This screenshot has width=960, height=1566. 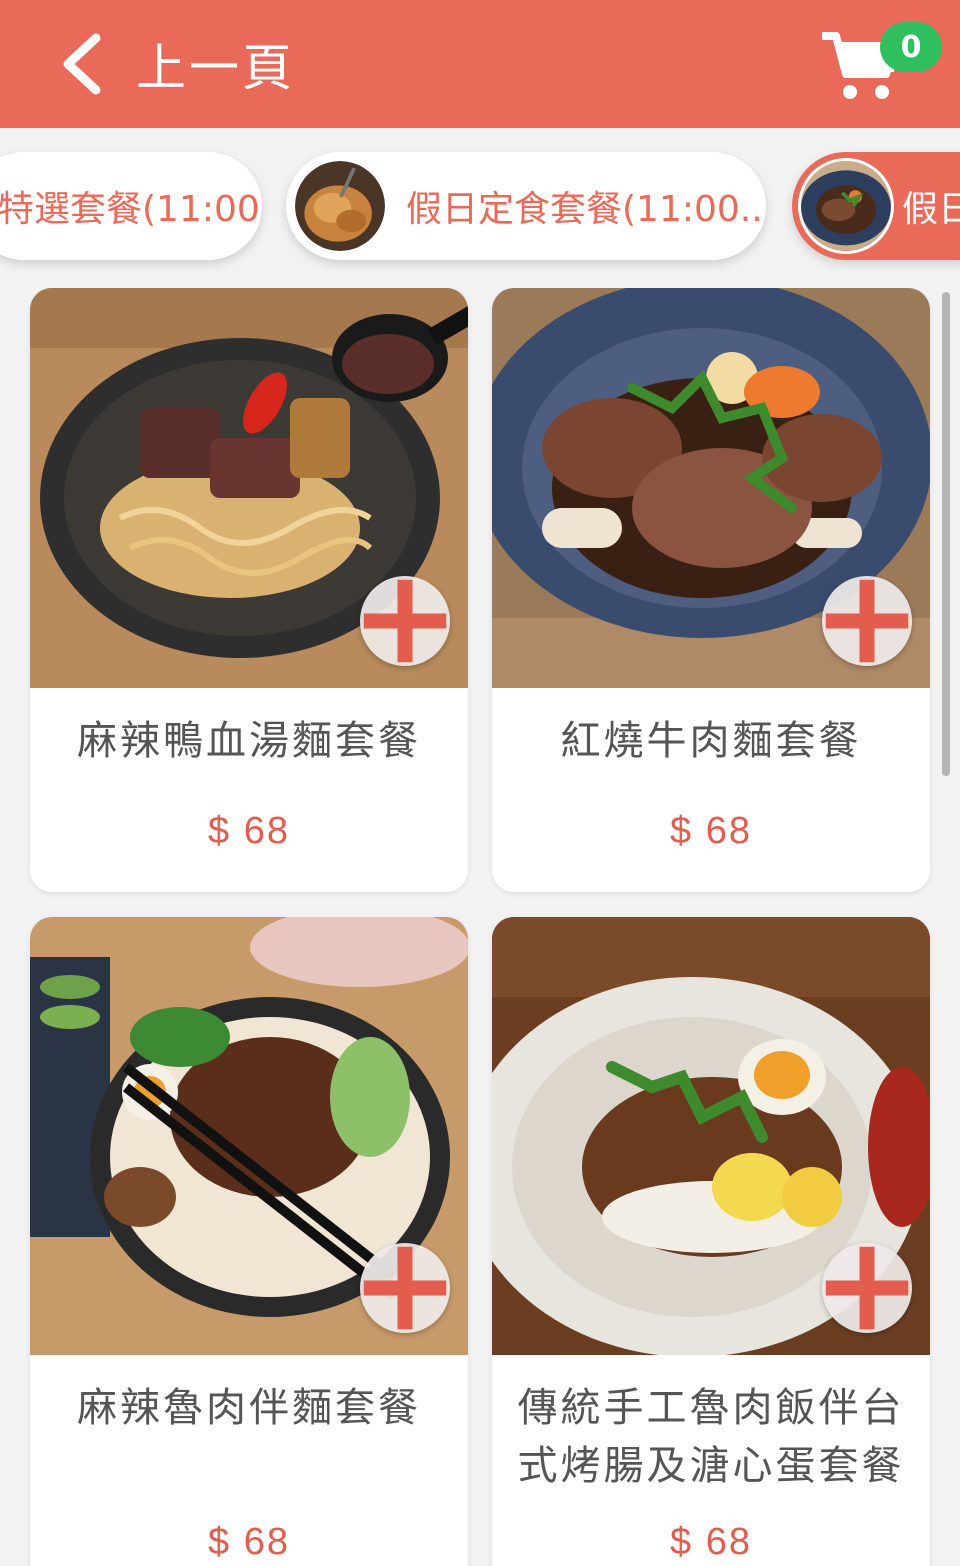 I want to click on scrollbar, so click(x=946, y=534).